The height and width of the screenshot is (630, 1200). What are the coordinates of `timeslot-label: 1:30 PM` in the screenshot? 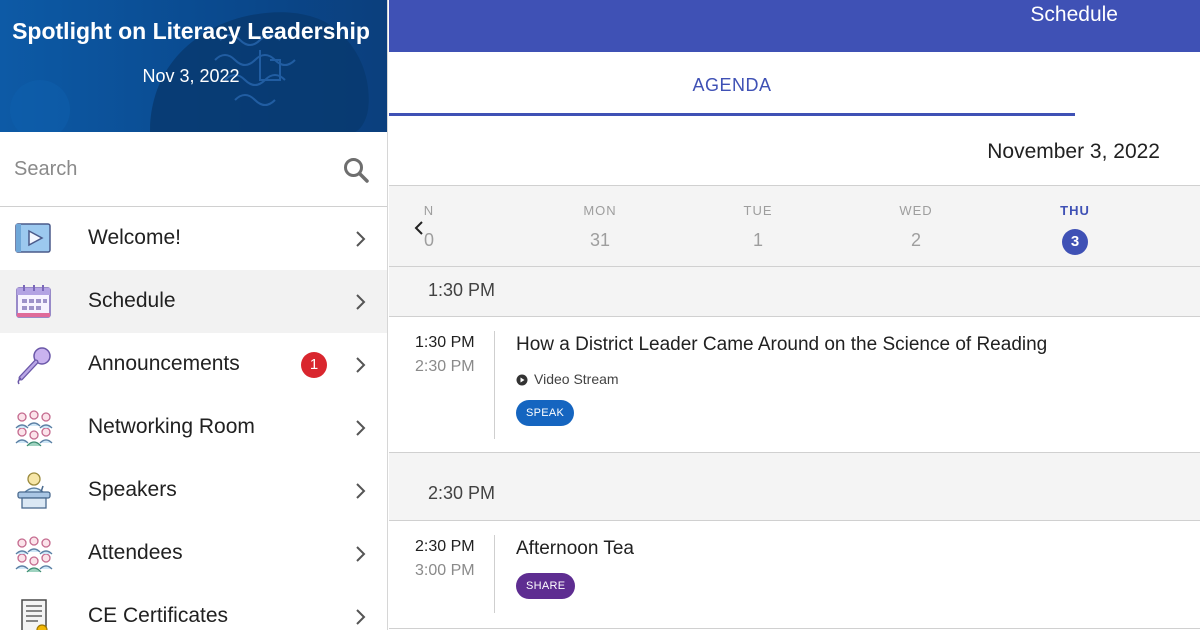 It's located at (462, 290).